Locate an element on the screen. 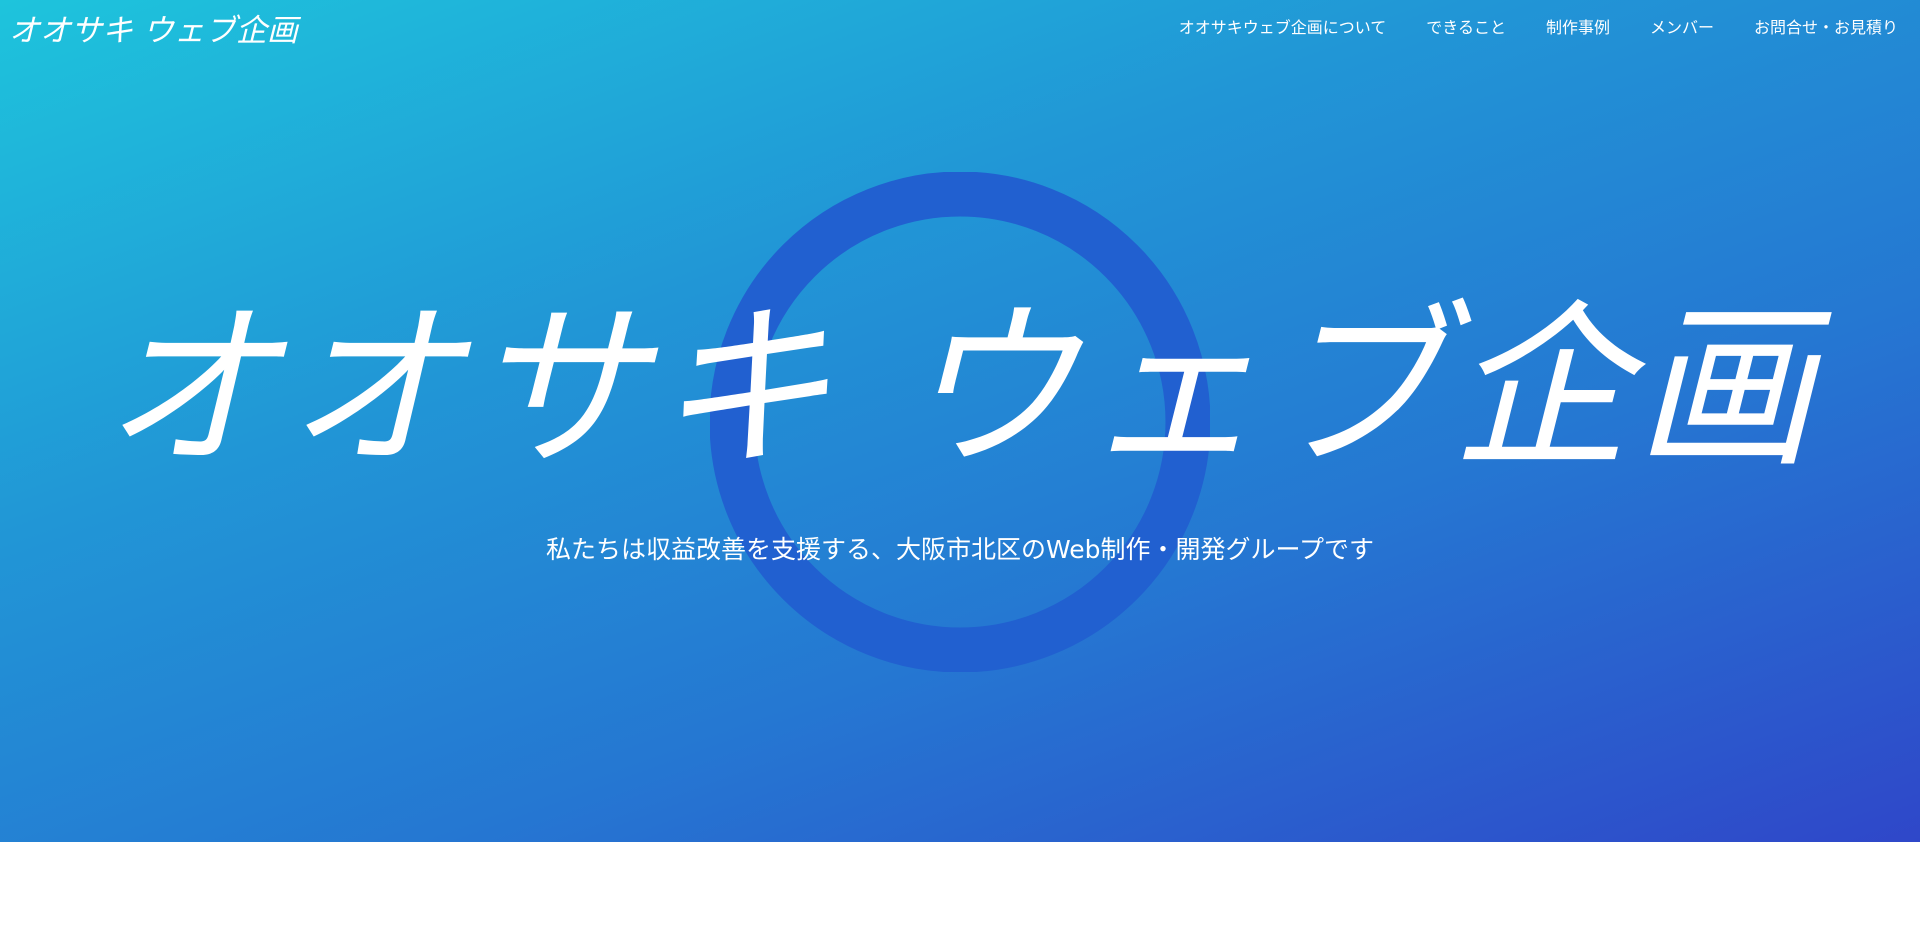  nav-item-services: できること is located at coordinates (1466, 26).